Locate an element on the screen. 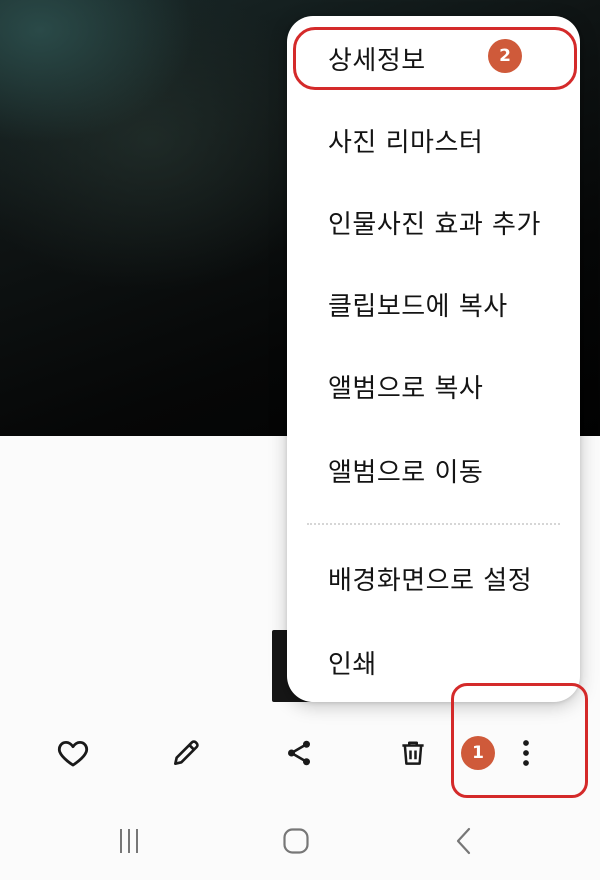 This screenshot has width=600, height=880. share-icon is located at coordinates (299, 753).